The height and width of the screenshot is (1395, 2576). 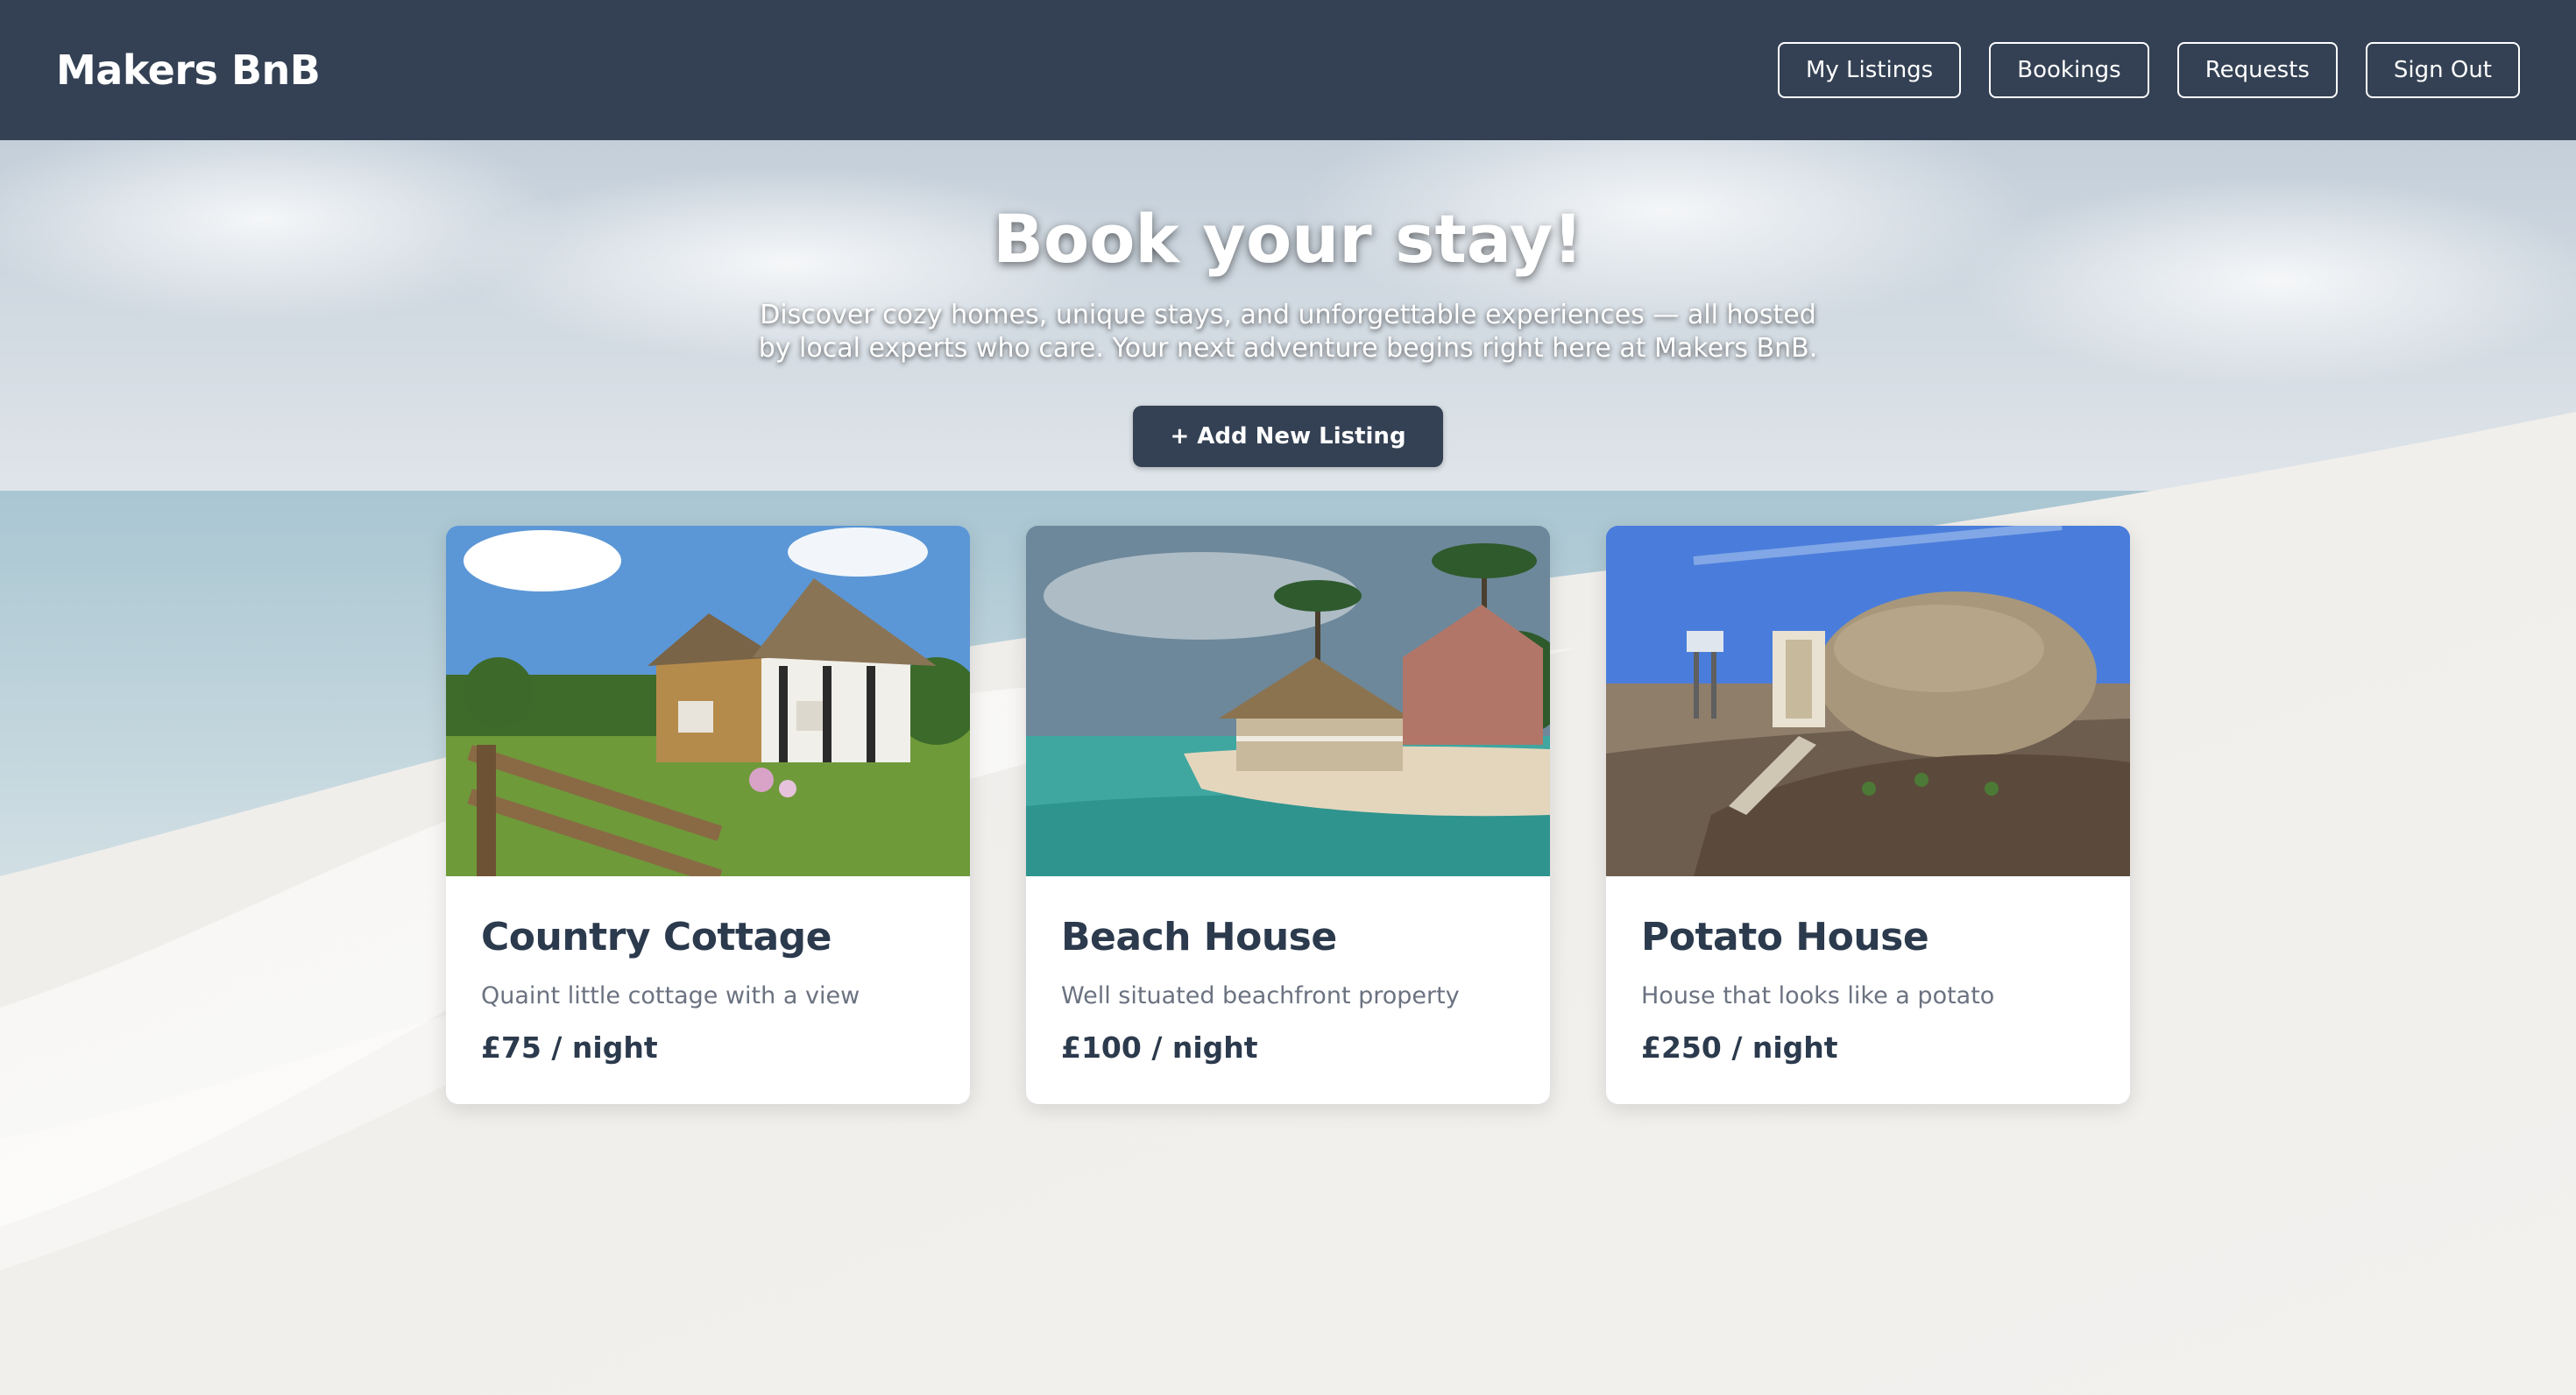 What do you see at coordinates (1818, 995) in the screenshot?
I see `listing-description: House that looks like a potato` at bounding box center [1818, 995].